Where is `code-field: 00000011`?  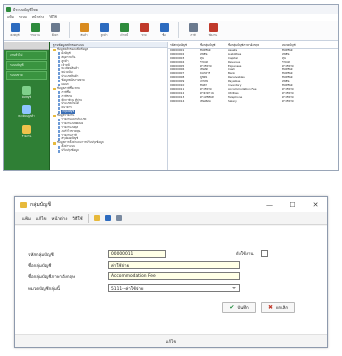 code-field: 00000011 is located at coordinates (137, 254).